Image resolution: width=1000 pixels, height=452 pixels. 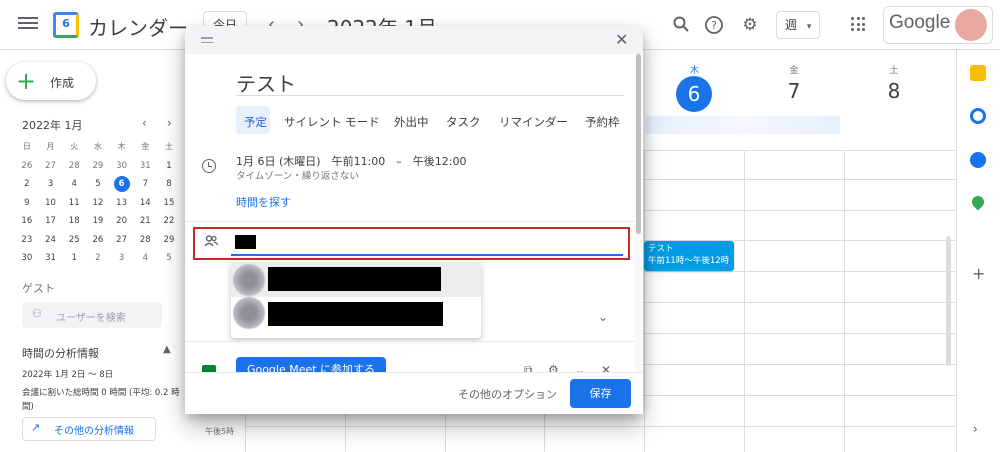 I want to click on dialog-scrollbar, so click(x=638, y=144).